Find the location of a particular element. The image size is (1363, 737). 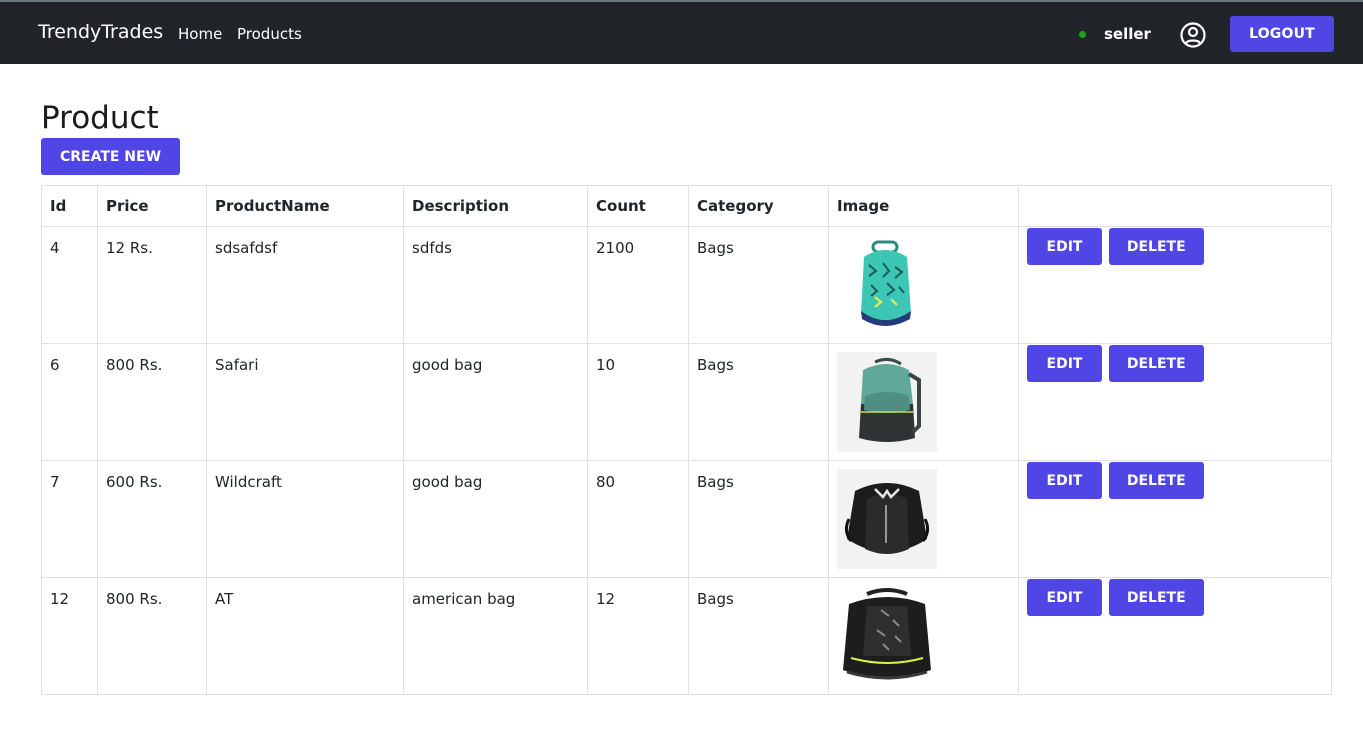

logout-button: LOGOUT is located at coordinates (1282, 34).